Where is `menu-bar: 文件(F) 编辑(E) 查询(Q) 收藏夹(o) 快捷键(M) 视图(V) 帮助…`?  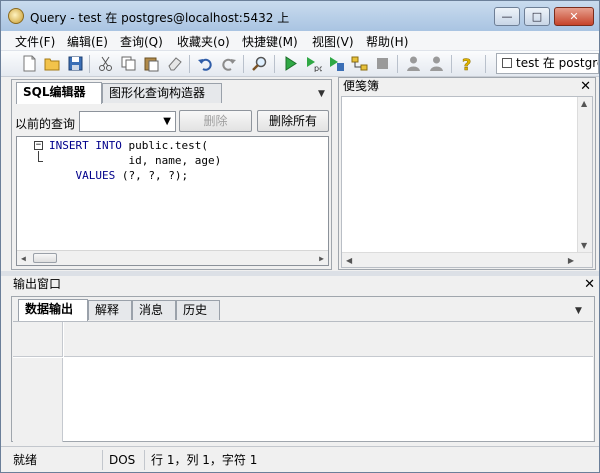
menu-bar: 文件(F) 编辑(E) 查询(Q) 收藏夹(o) 快捷键(M) 视图(V) 帮助… is located at coordinates (300, 41).